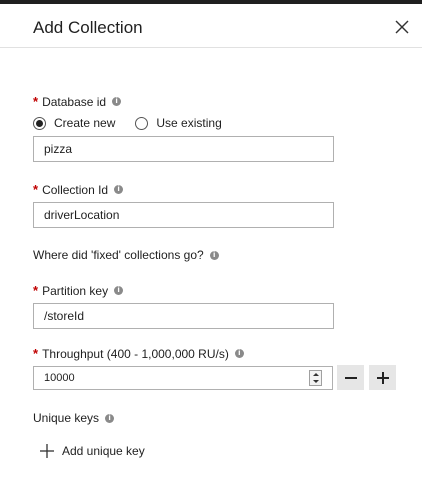  I want to click on chevron-up-icon, so click(315, 374).